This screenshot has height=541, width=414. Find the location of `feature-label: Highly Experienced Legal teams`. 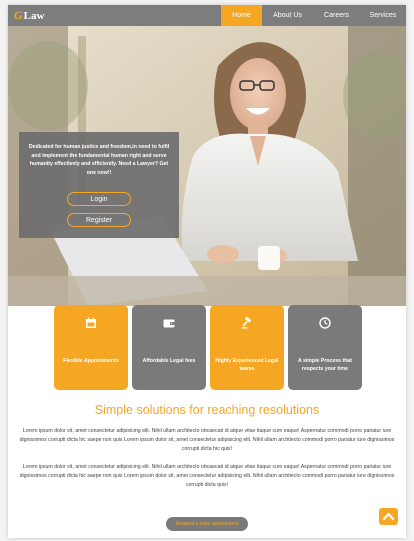

feature-label: Highly Experienced Legal teams is located at coordinates (247, 365).